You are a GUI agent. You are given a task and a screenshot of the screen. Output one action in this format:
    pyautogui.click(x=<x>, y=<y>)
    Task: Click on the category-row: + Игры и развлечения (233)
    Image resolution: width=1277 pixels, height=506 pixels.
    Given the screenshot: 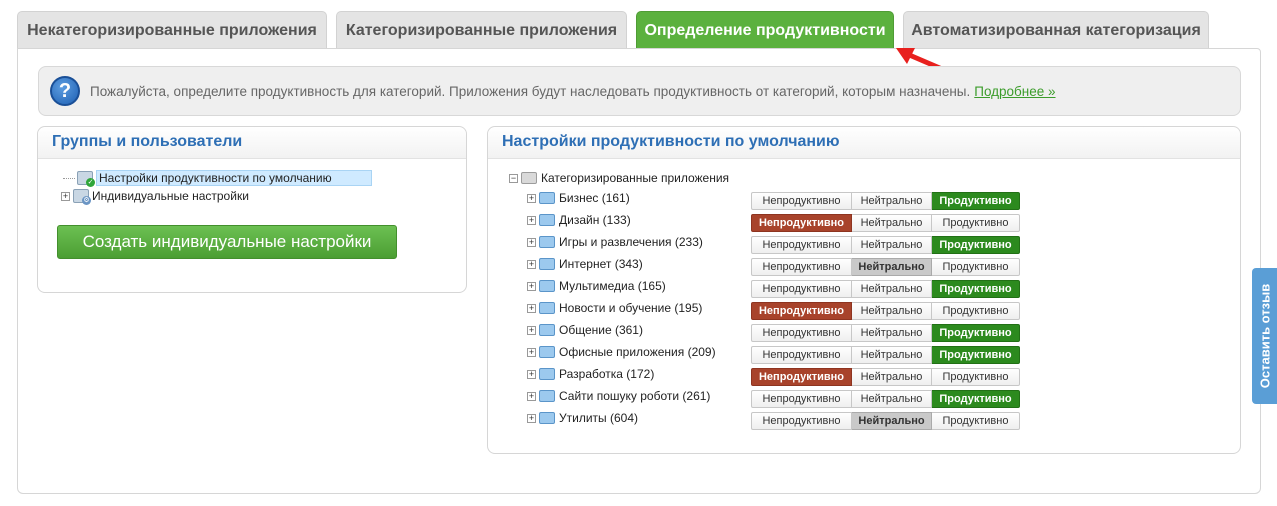 What is the action you would take?
    pyautogui.click(x=615, y=242)
    